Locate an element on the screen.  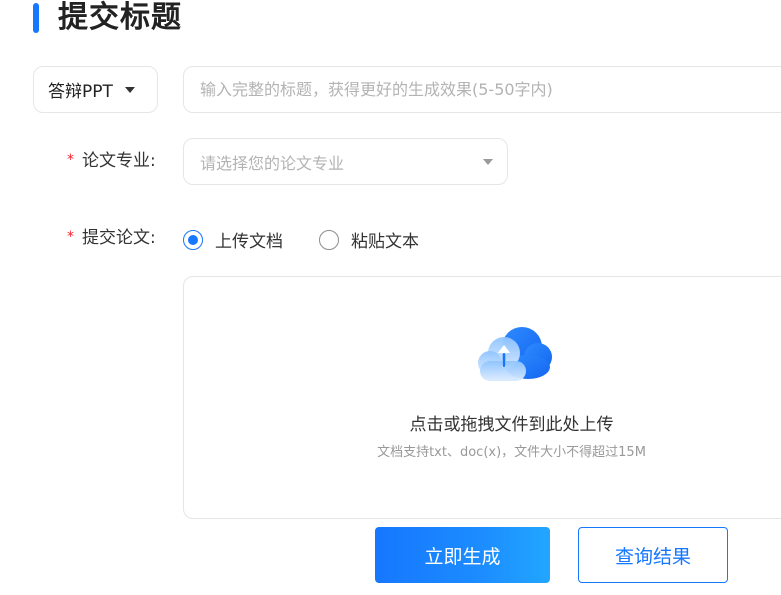
page-title: 提交标题 is located at coordinates (120, 17).